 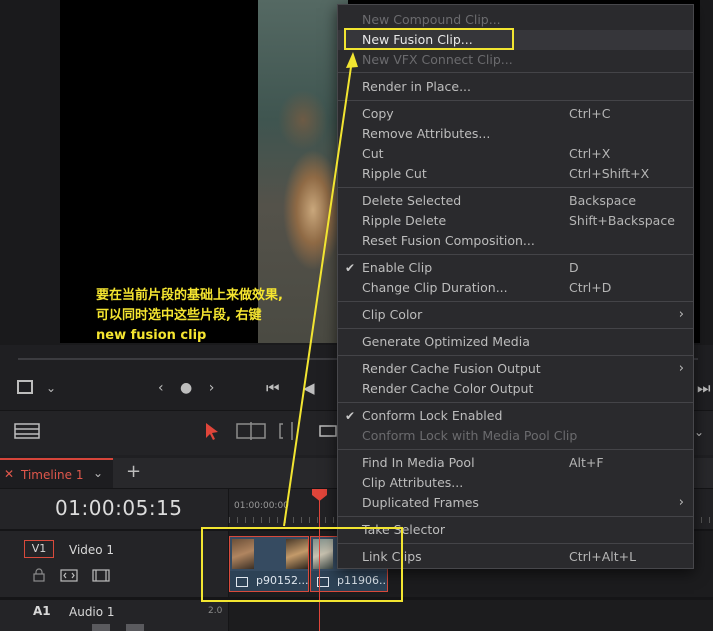 What do you see at coordinates (179, 315) in the screenshot?
I see `annotation-line: 可以同时选中这些片段, 右键` at bounding box center [179, 315].